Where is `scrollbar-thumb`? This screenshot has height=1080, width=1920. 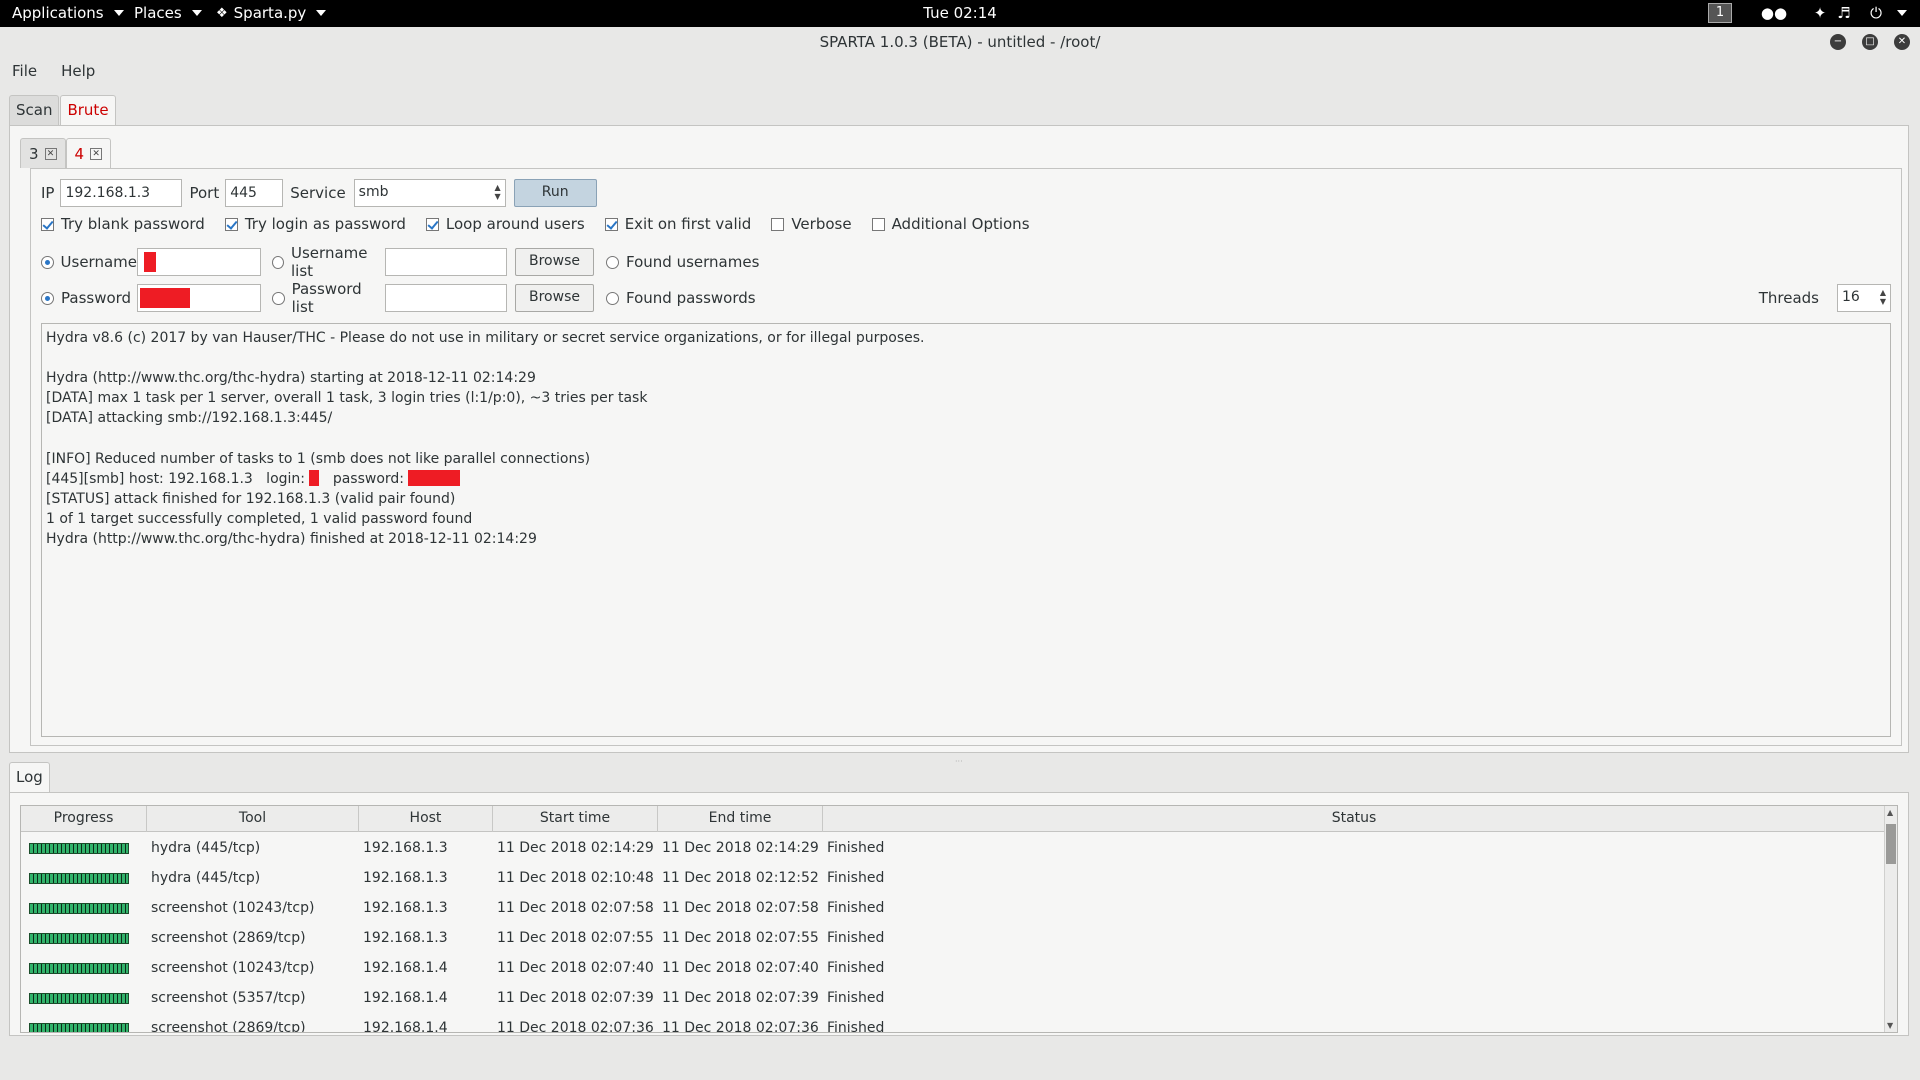 scrollbar-thumb is located at coordinates (1891, 844).